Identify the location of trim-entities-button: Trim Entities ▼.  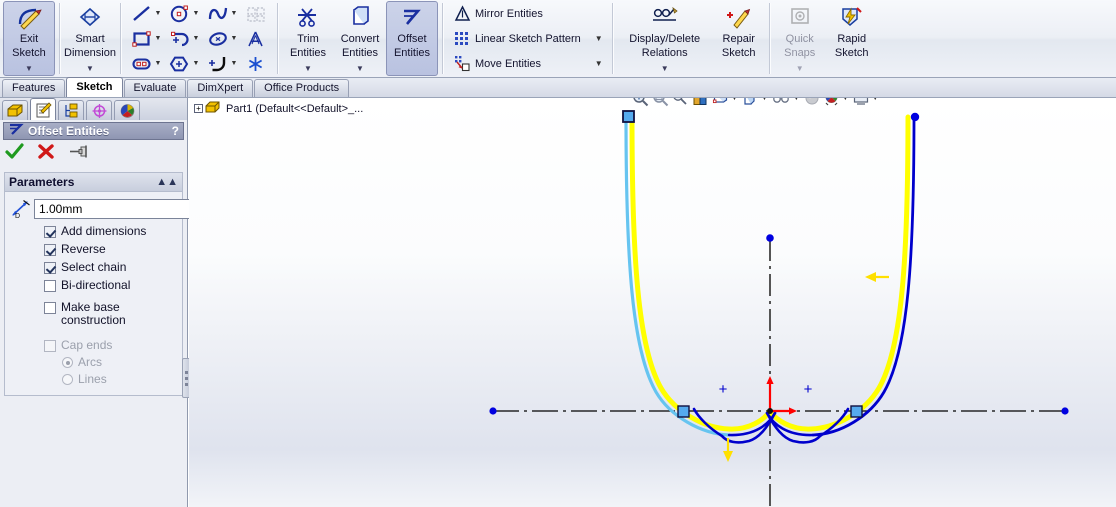
(308, 38).